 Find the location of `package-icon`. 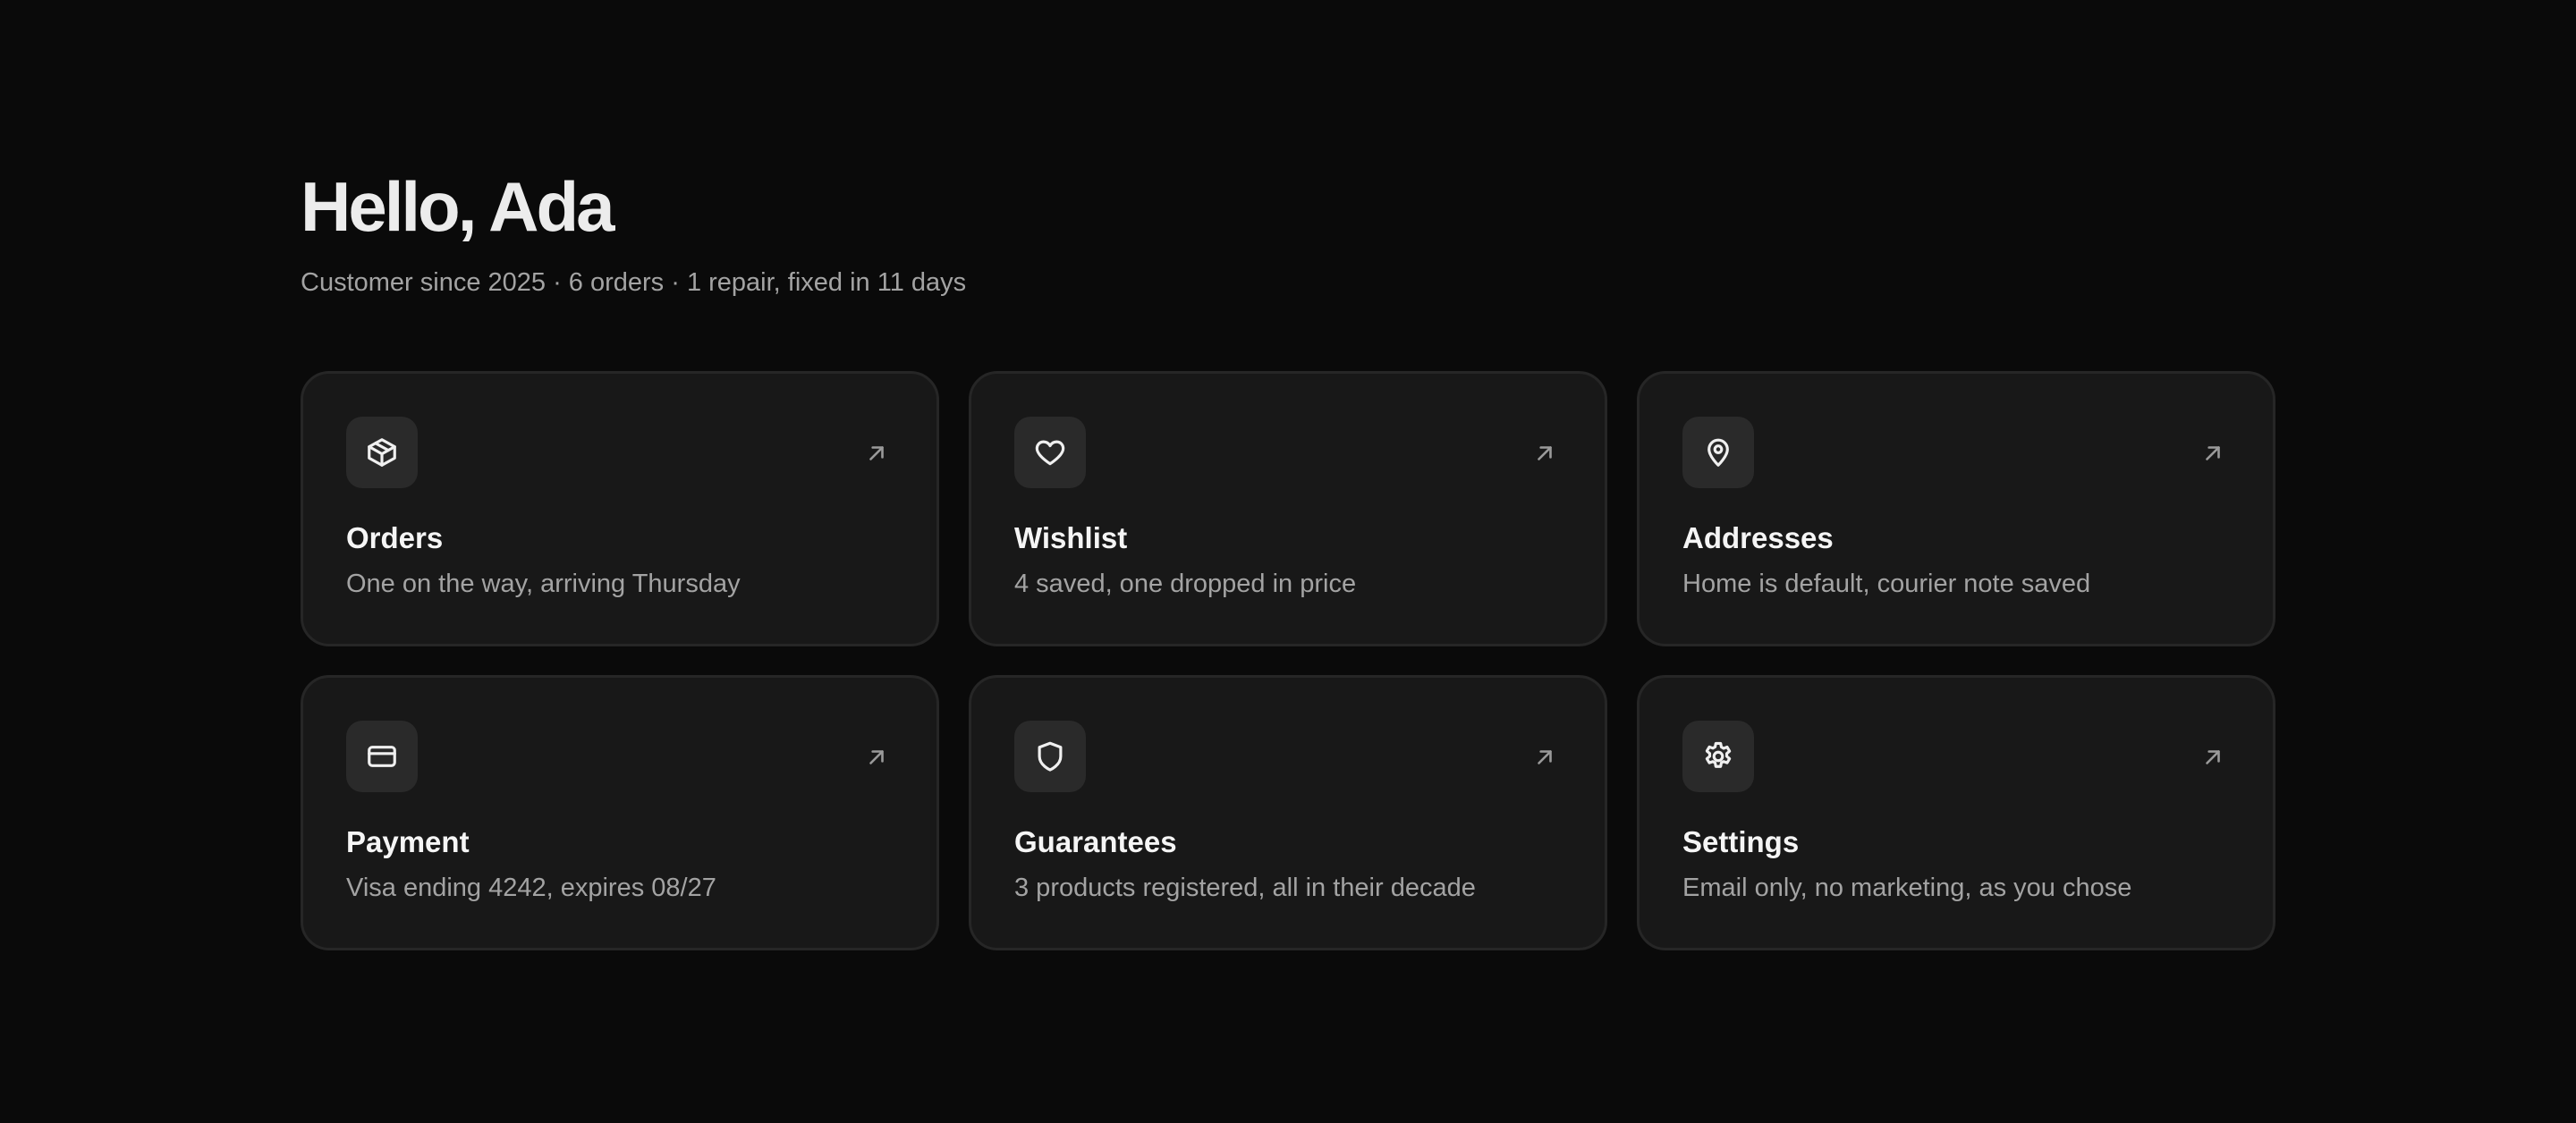

package-icon is located at coordinates (382, 452).